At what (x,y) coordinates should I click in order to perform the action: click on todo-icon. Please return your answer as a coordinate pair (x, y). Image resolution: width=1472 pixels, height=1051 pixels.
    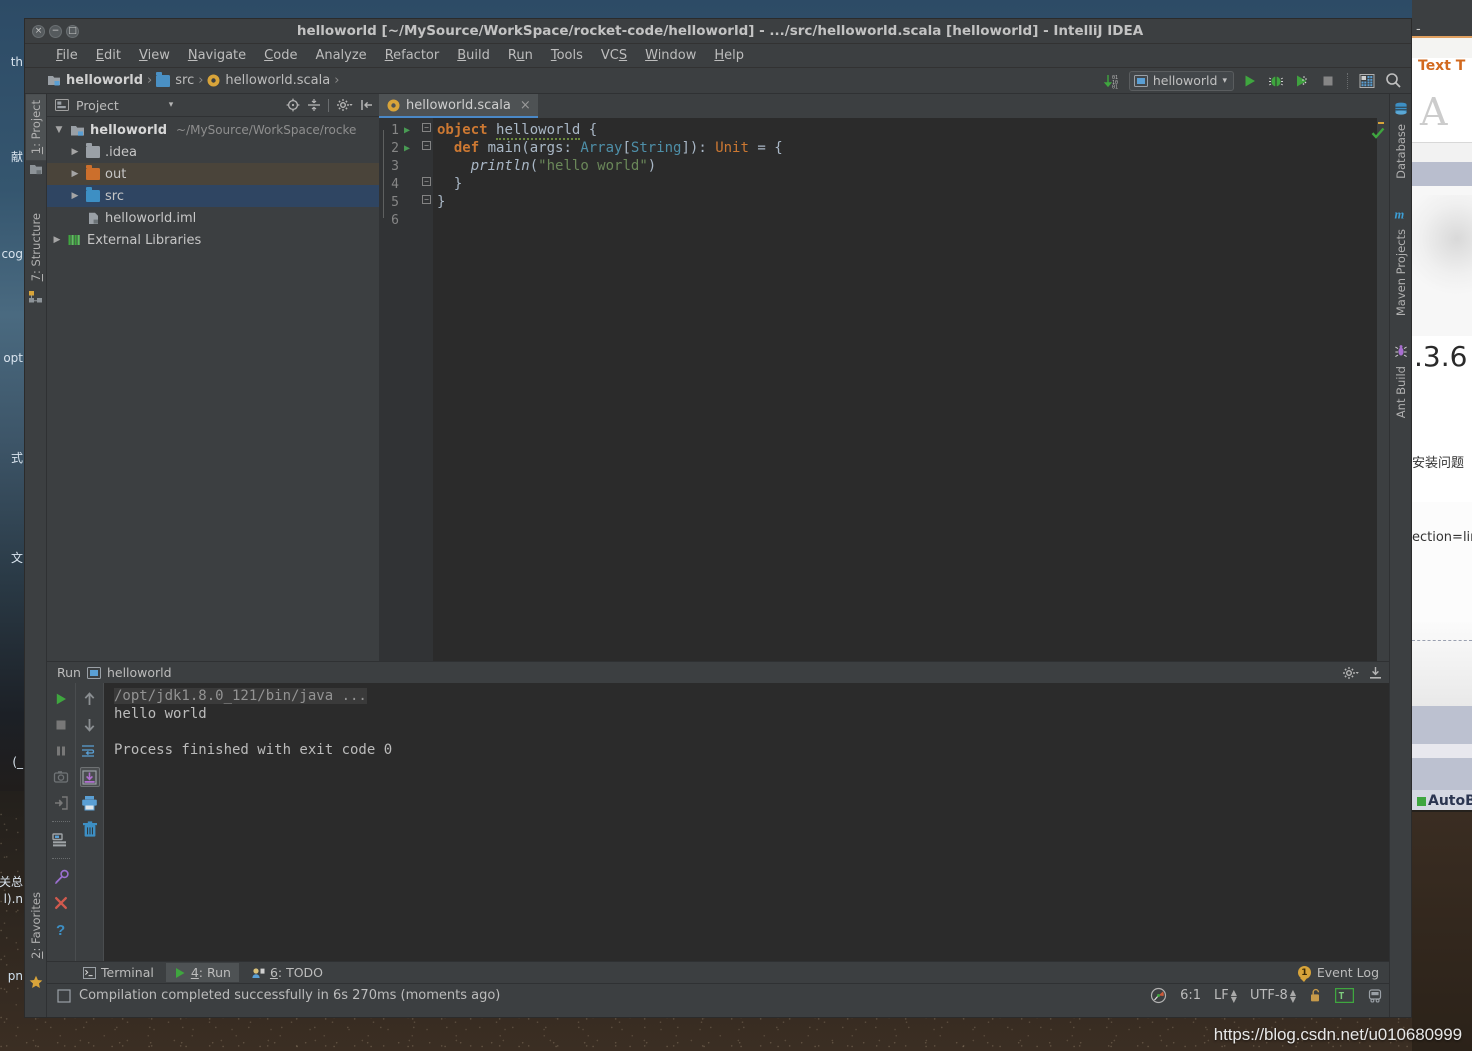
    Looking at the image, I should click on (258, 973).